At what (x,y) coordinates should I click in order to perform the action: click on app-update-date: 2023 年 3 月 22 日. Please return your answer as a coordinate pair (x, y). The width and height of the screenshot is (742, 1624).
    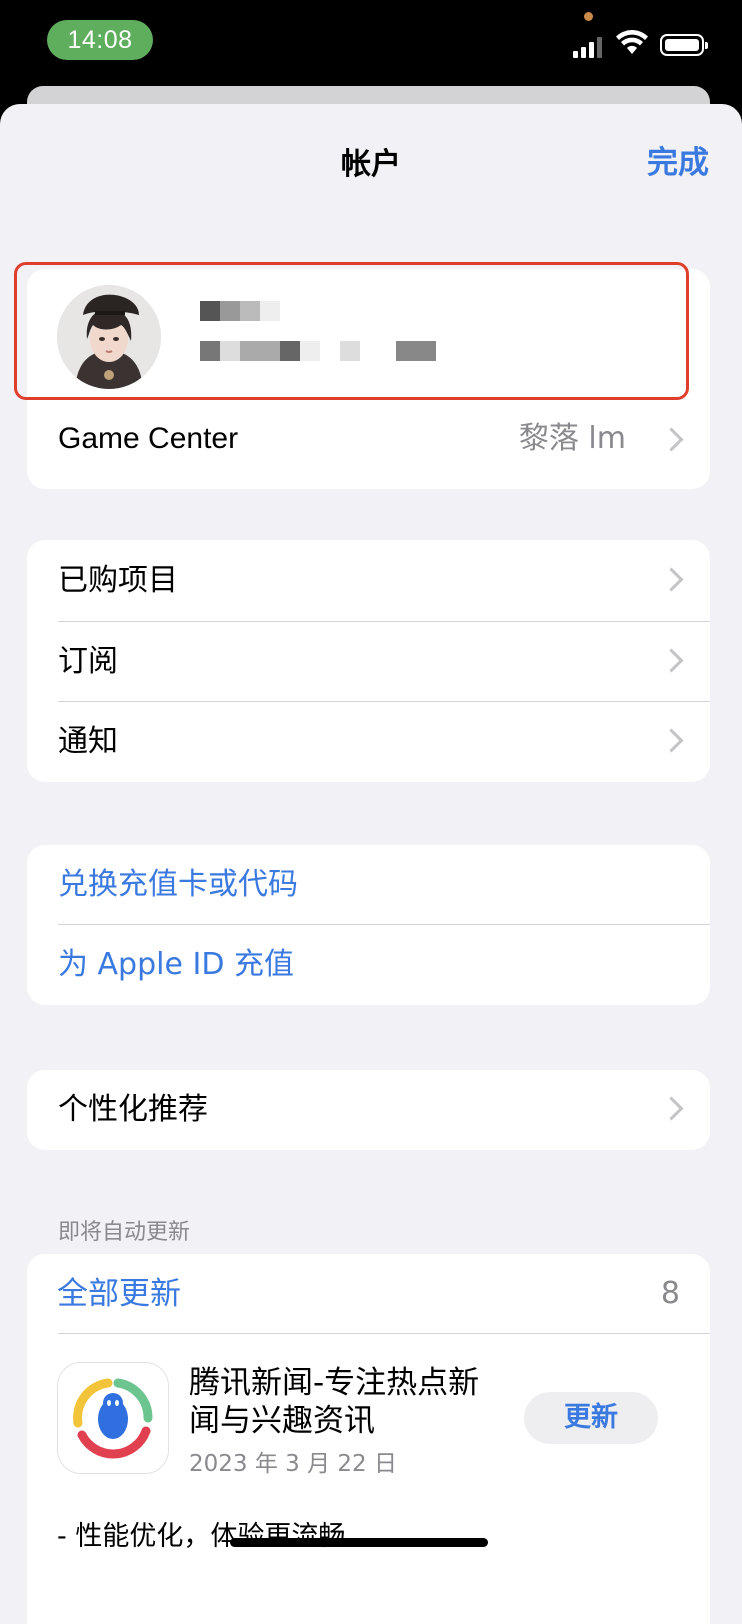
    Looking at the image, I should click on (293, 1464).